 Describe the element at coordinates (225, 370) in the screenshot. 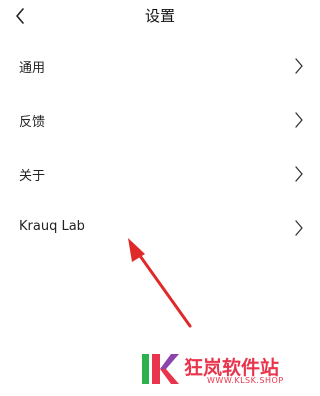

I see `site-watermark: 狂岚软件站 WWW.KLSK.SHOP` at that location.